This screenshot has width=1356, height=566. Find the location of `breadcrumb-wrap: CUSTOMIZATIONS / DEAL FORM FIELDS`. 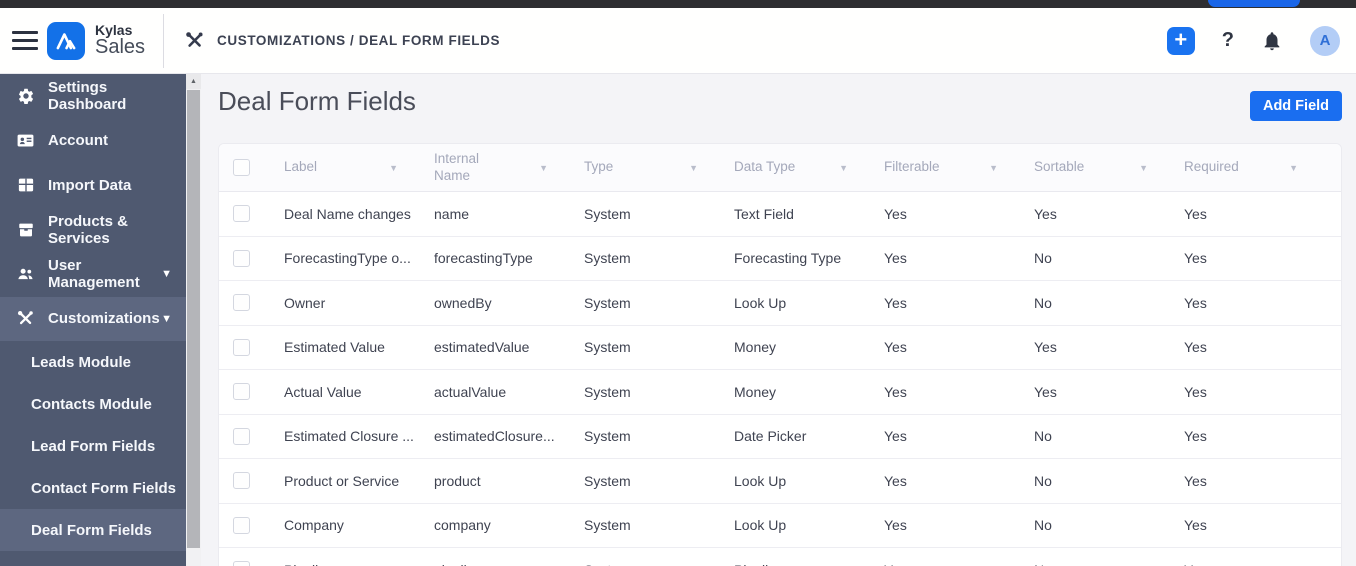

breadcrumb-wrap: CUSTOMIZATIONS / DEAL FORM FIELDS is located at coordinates (342, 40).